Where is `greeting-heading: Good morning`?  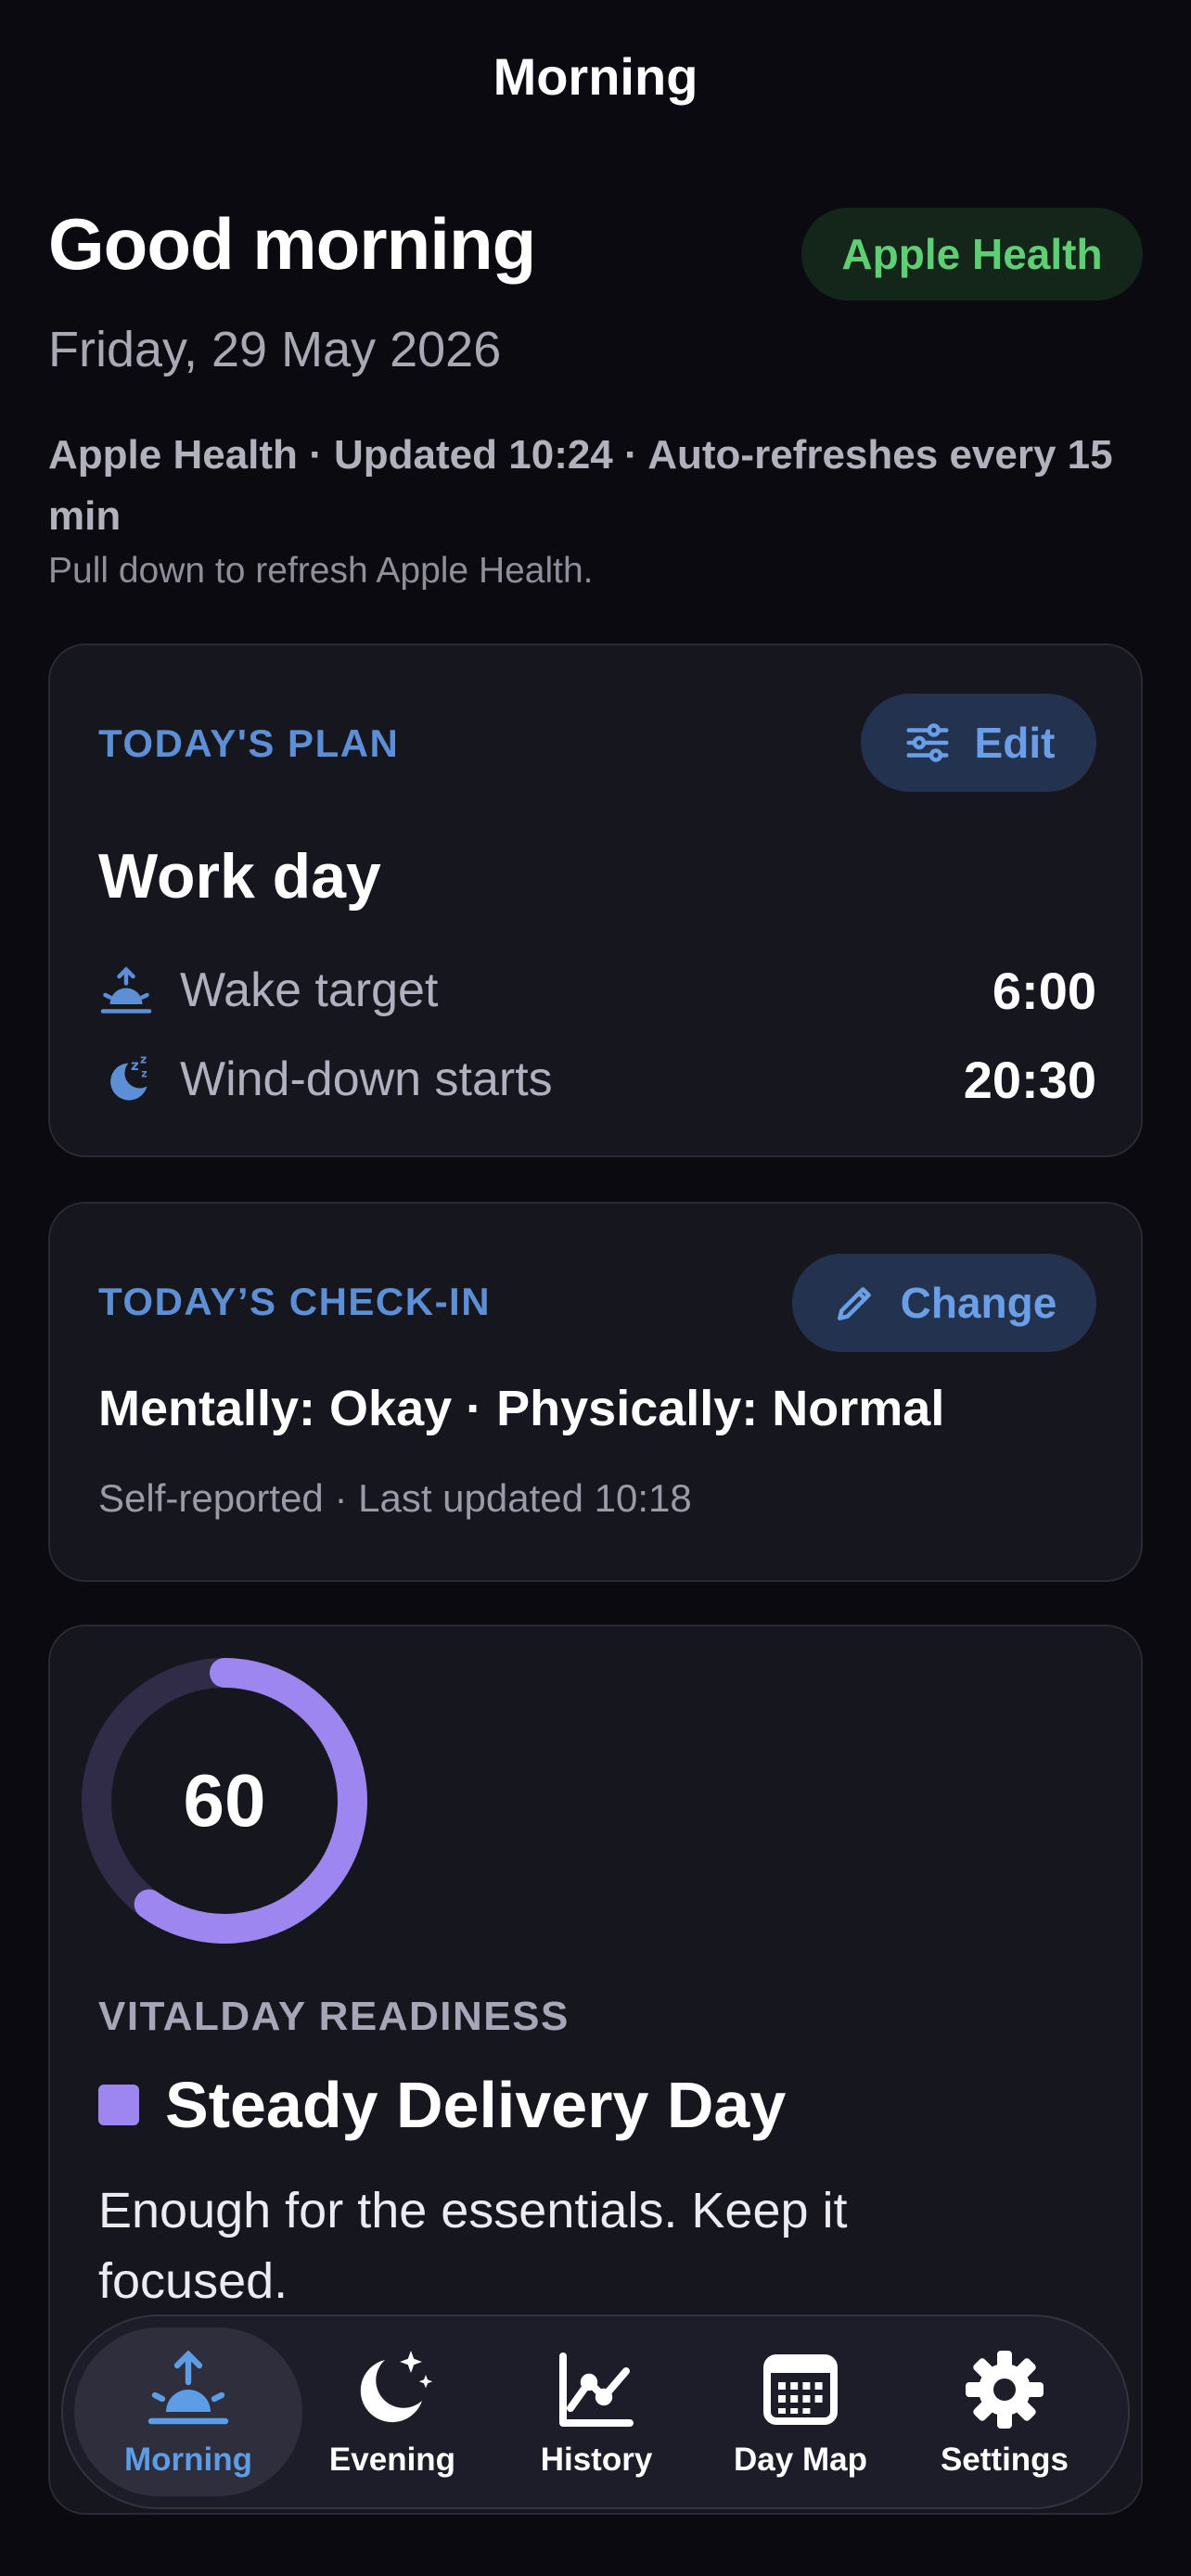
greeting-heading: Good morning is located at coordinates (292, 244).